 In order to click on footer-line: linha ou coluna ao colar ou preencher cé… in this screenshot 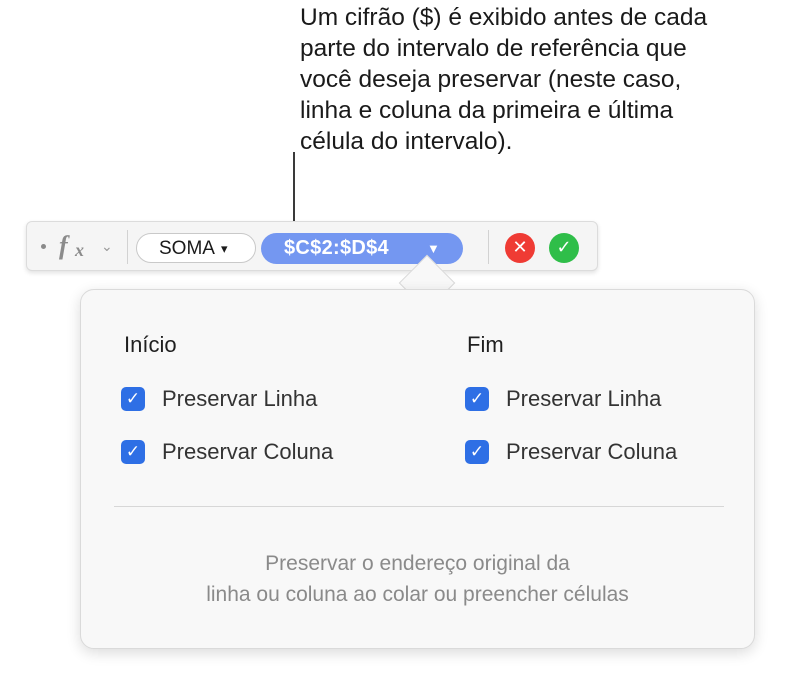, I will do `click(417, 594)`.